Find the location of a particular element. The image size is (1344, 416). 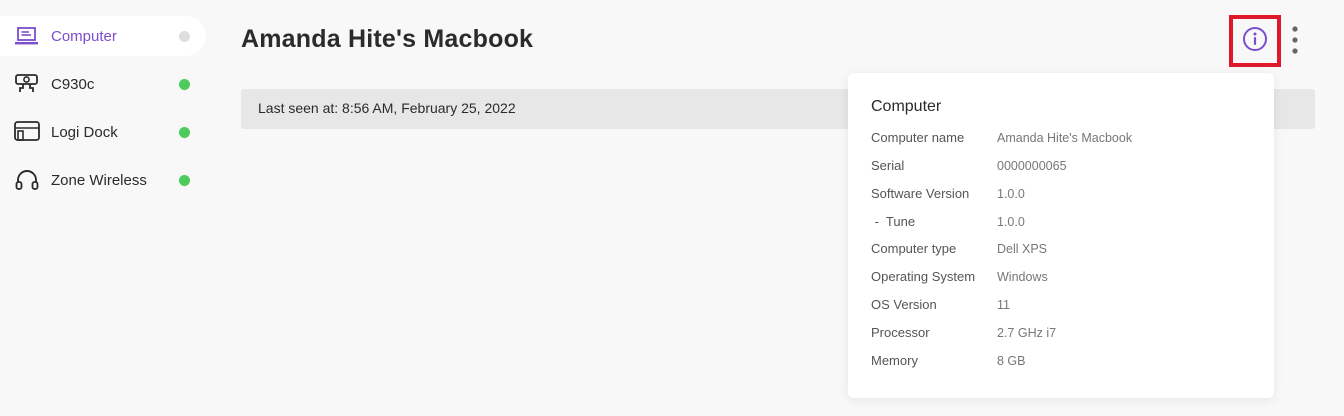

info-value: 0000000065 is located at coordinates (1032, 166).